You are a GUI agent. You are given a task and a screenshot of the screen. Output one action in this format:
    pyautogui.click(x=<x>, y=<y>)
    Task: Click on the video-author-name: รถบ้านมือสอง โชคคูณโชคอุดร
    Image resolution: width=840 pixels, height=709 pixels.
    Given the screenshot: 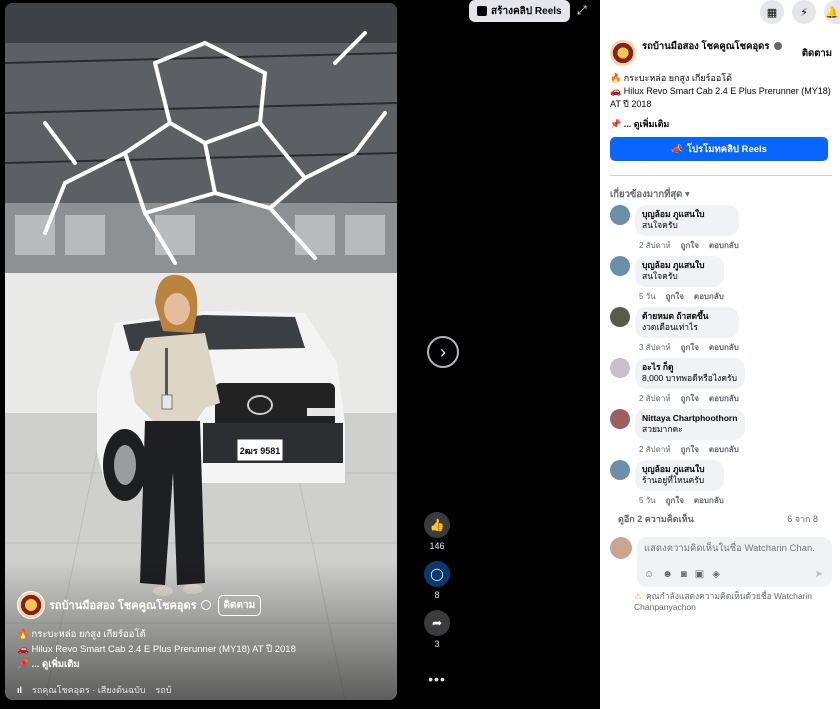 What is the action you would take?
    pyautogui.click(x=123, y=605)
    